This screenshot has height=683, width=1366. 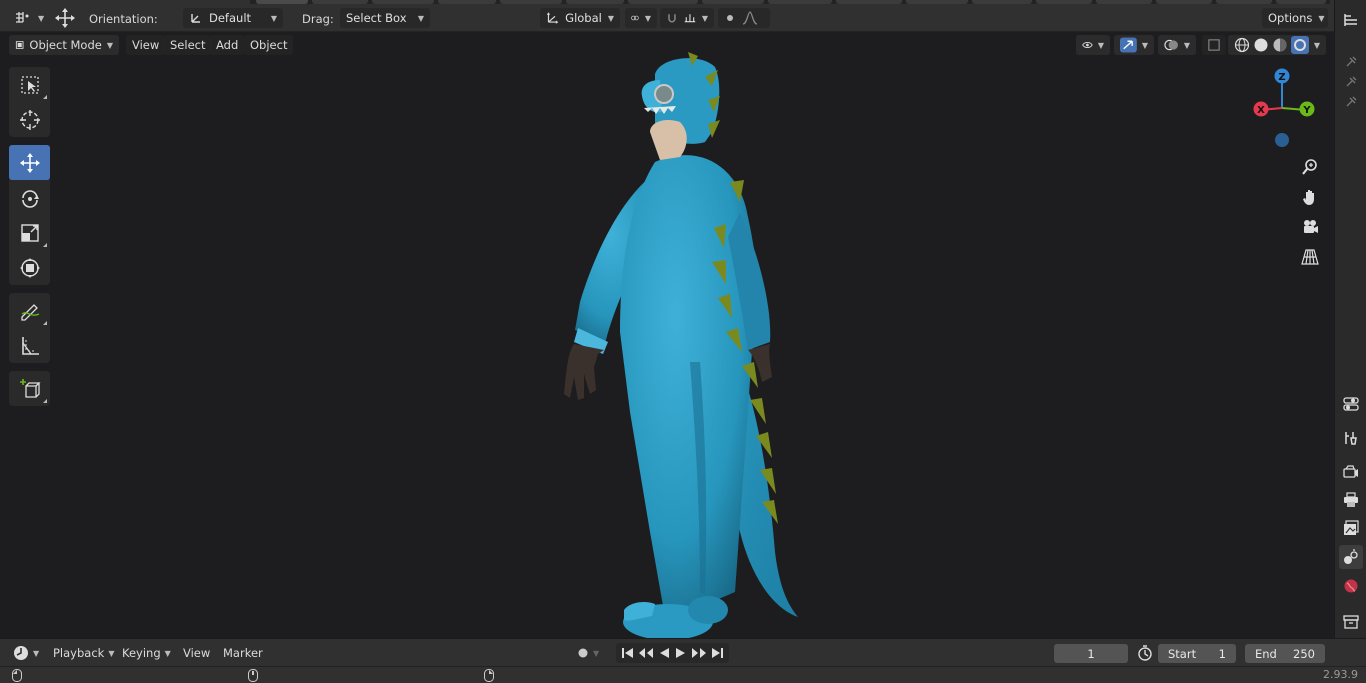 I want to click on svg-text: Z, so click(x=1281, y=77).